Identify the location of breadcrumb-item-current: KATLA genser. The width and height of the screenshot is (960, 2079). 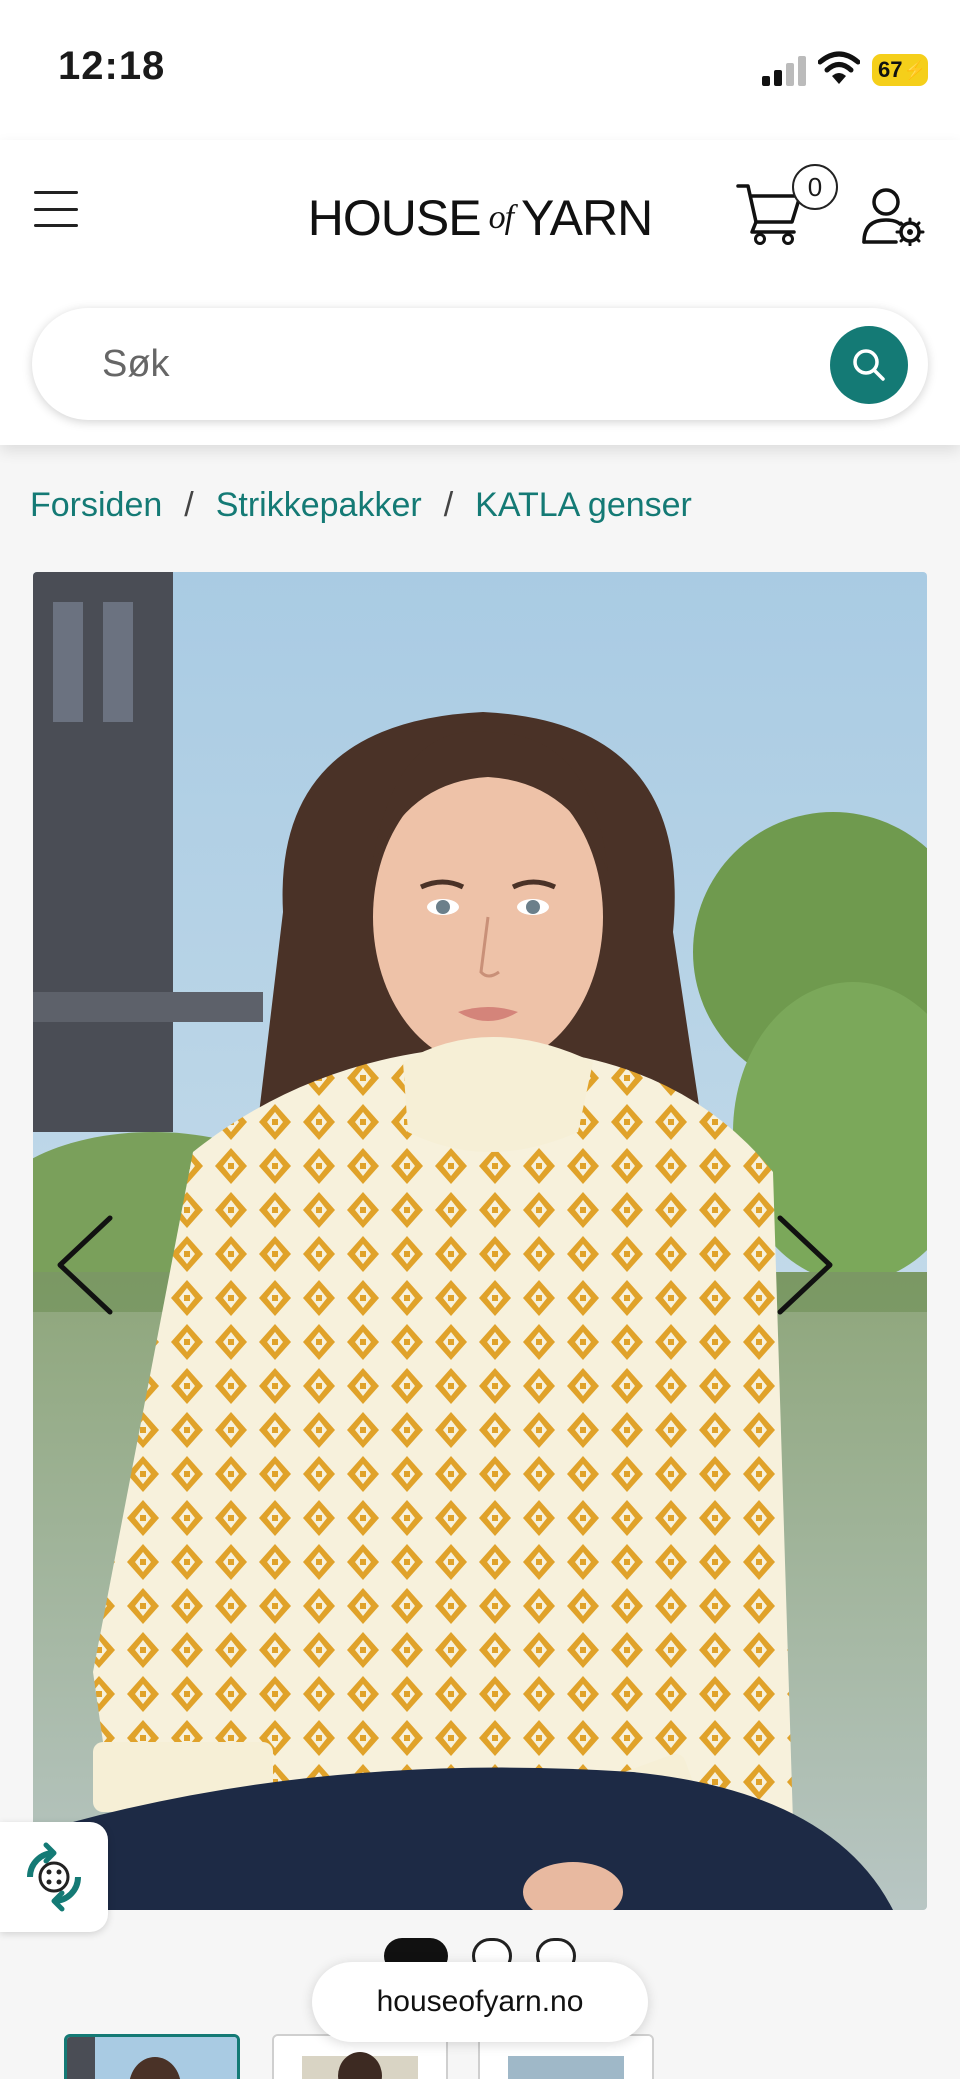
(583, 505).